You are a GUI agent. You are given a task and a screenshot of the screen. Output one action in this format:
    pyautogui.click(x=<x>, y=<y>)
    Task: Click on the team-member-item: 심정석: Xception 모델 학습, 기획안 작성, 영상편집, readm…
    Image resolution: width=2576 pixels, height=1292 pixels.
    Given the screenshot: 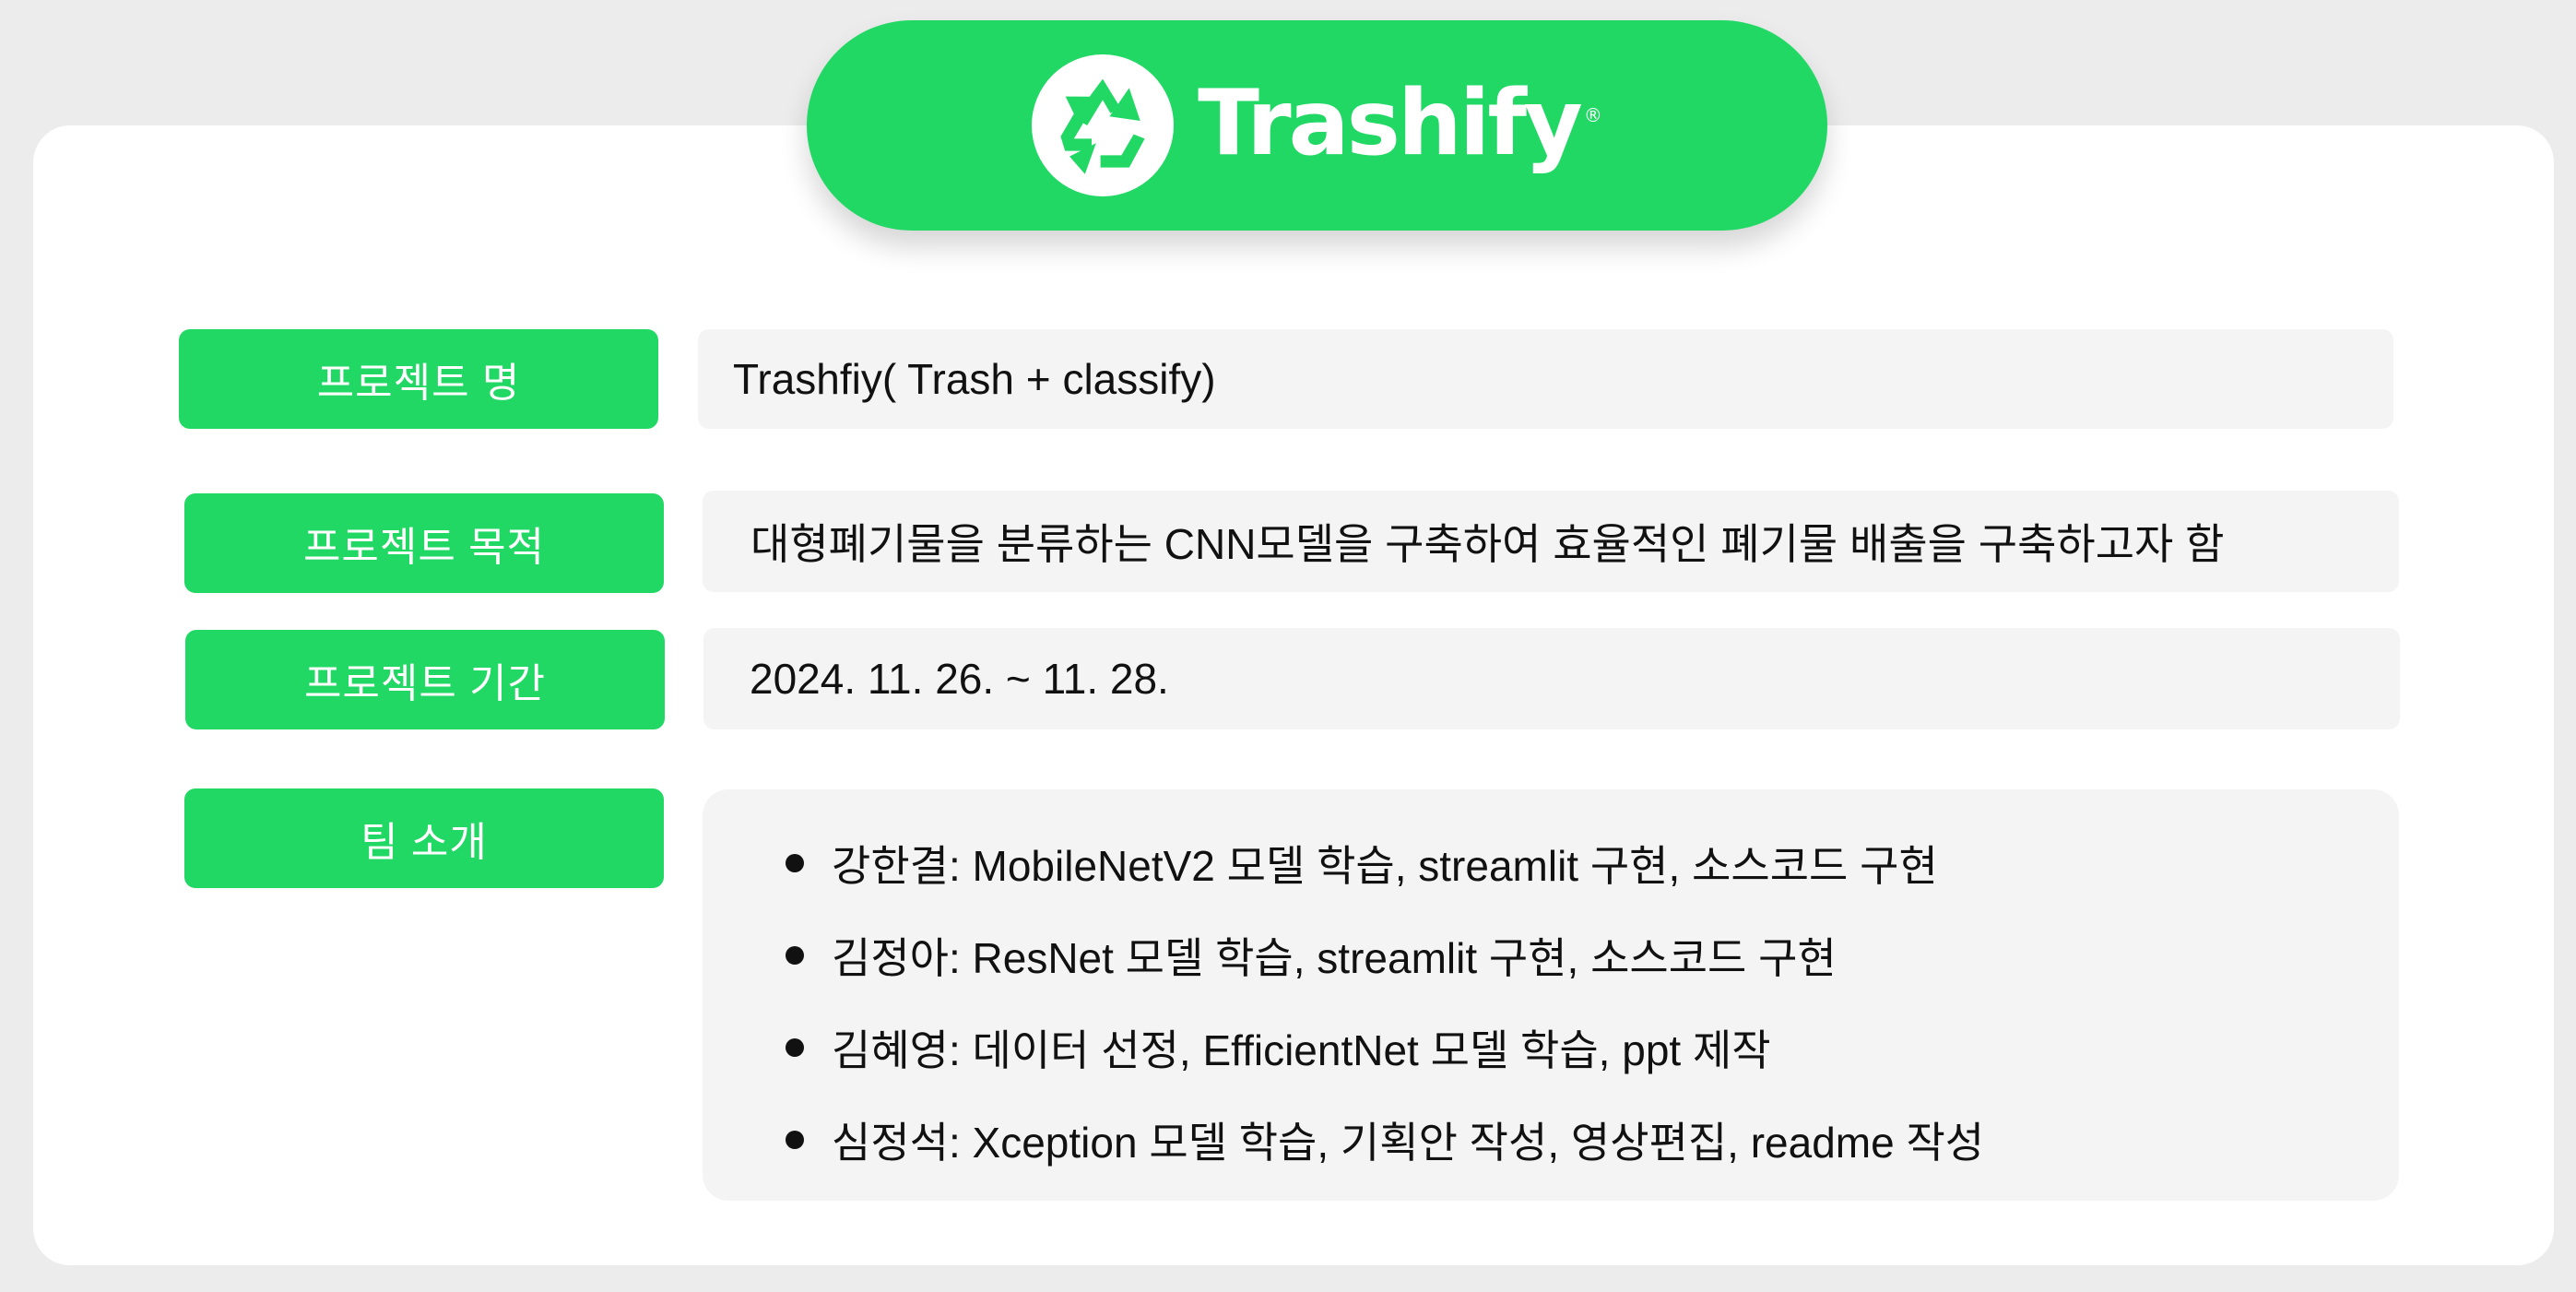 What is the action you would take?
    pyautogui.click(x=1385, y=1140)
    